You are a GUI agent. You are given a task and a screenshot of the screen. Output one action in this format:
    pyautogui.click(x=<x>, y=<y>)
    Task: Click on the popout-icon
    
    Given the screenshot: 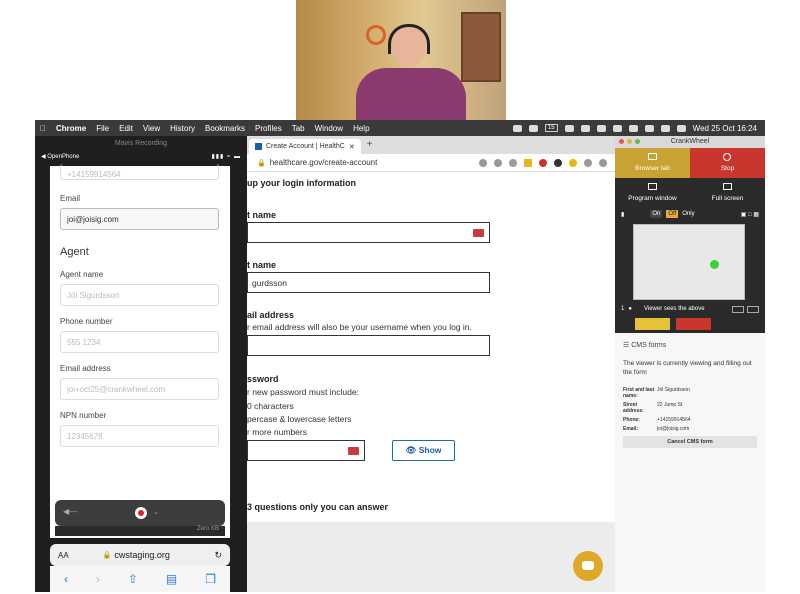 What is the action you would take?
    pyautogui.click(x=738, y=309)
    